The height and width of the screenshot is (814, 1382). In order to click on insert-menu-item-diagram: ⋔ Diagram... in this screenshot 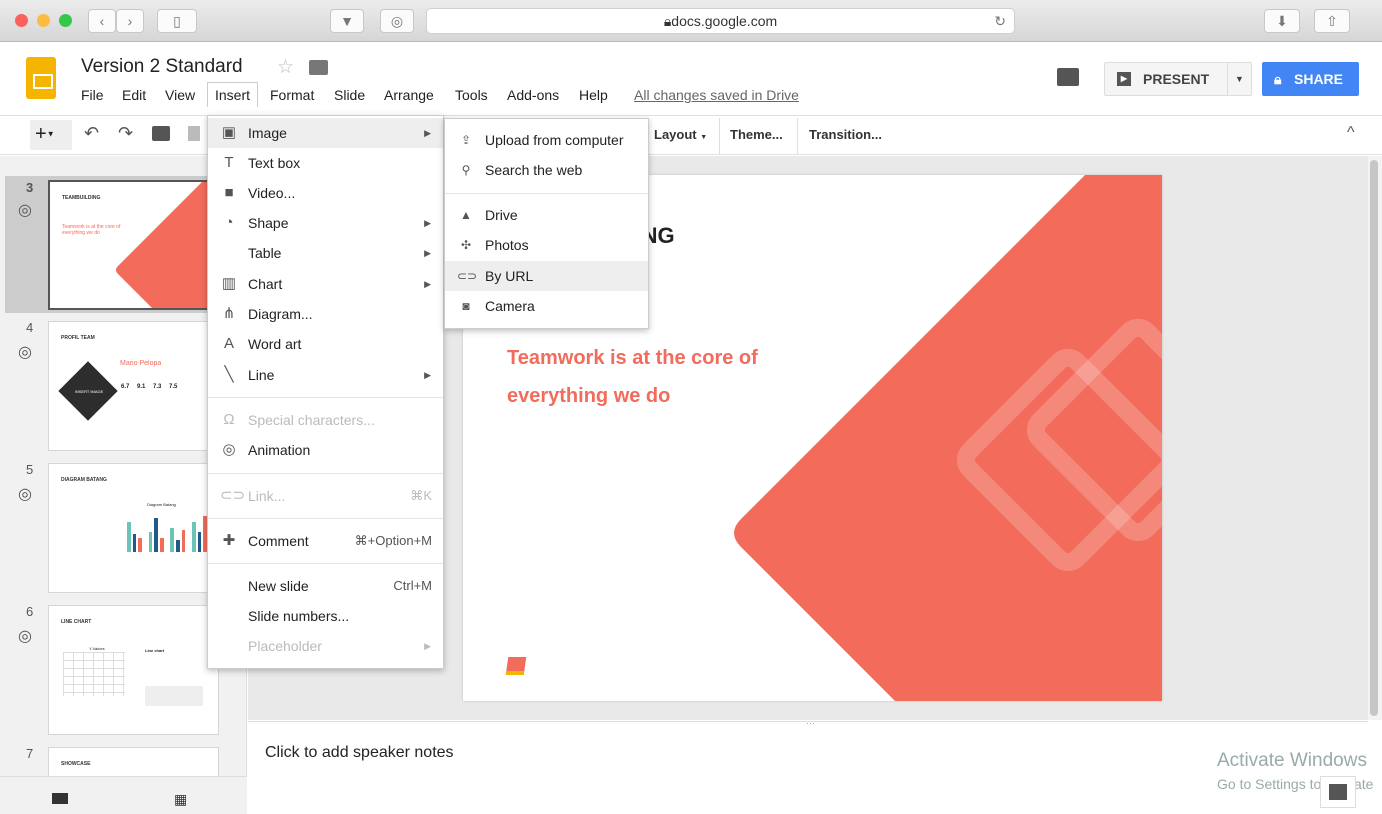, I will do `click(325, 314)`.